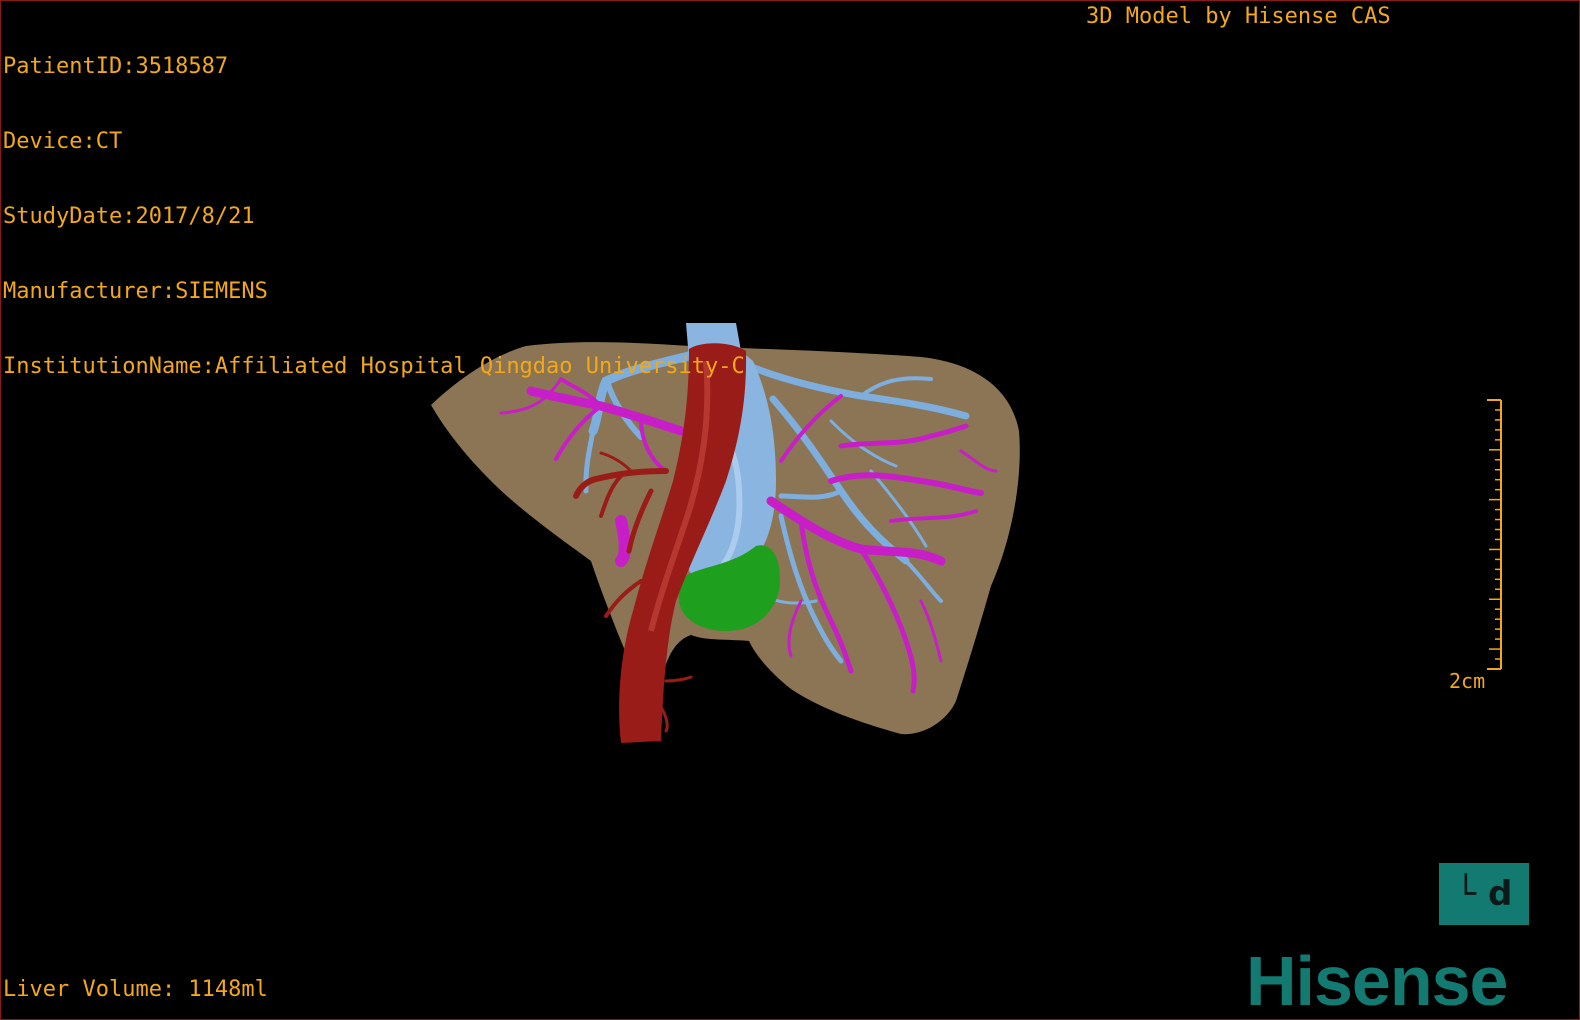 The width and height of the screenshot is (1580, 1020). Describe the element at coordinates (116, 66) in the screenshot. I see `patient-id-label: PatientID:3518587` at that location.